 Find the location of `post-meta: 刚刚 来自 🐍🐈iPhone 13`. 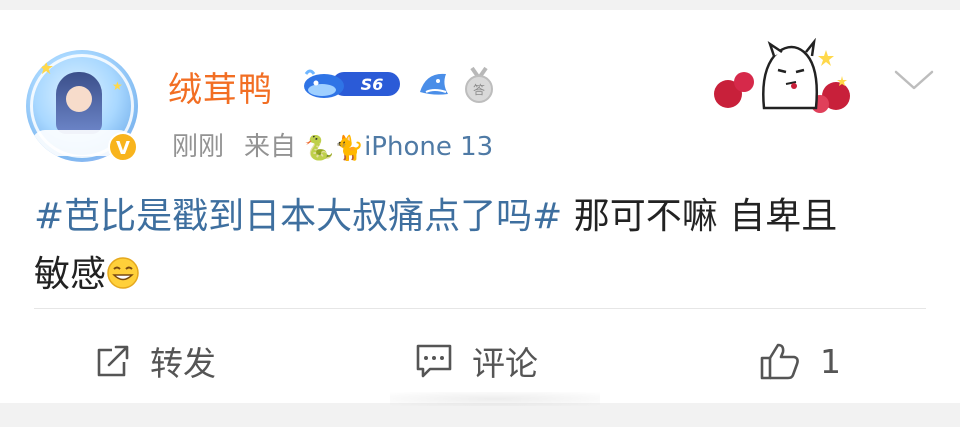

post-meta: 刚刚 来自 🐍🐈iPhone 13 is located at coordinates (332, 144).